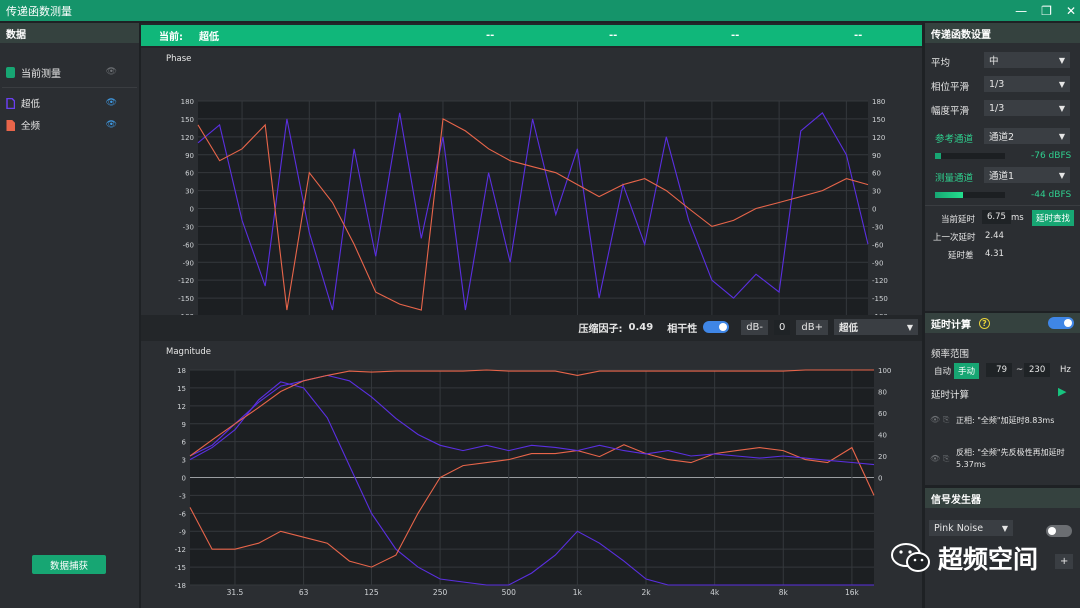 Image resolution: width=1080 pixels, height=608 pixels. What do you see at coordinates (949, 195) in the screenshot?
I see `meas-level-fill` at bounding box center [949, 195].